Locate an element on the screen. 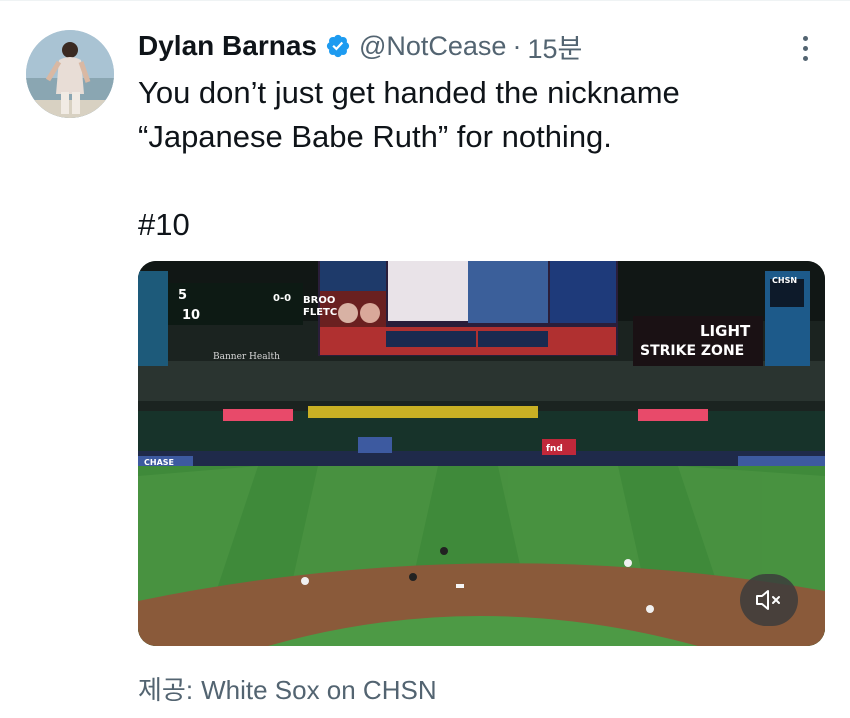 The image size is (850, 718). media-source: 제공: White Sox on CHSN is located at coordinates (287, 688).